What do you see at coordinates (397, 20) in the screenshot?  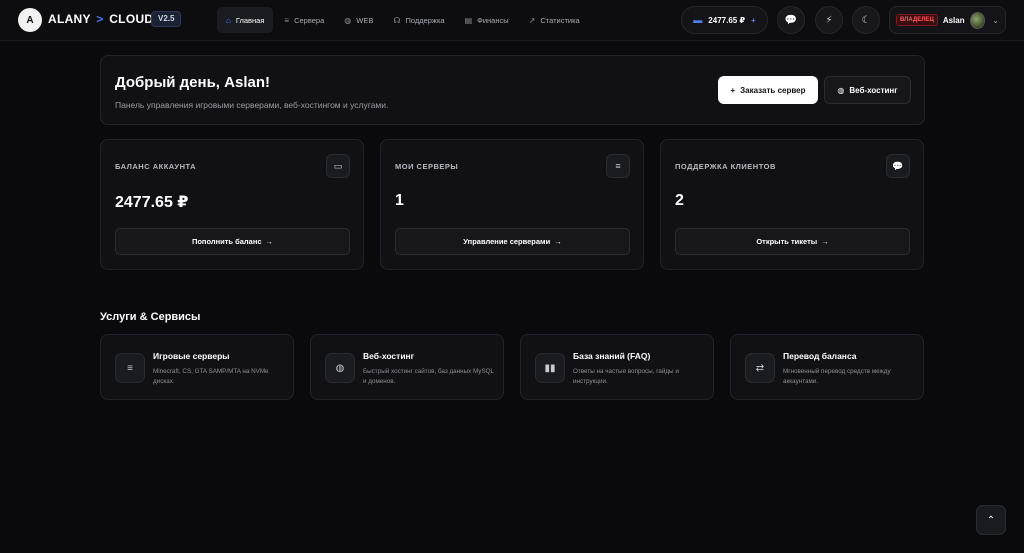 I see `headset-icon: ☊` at bounding box center [397, 20].